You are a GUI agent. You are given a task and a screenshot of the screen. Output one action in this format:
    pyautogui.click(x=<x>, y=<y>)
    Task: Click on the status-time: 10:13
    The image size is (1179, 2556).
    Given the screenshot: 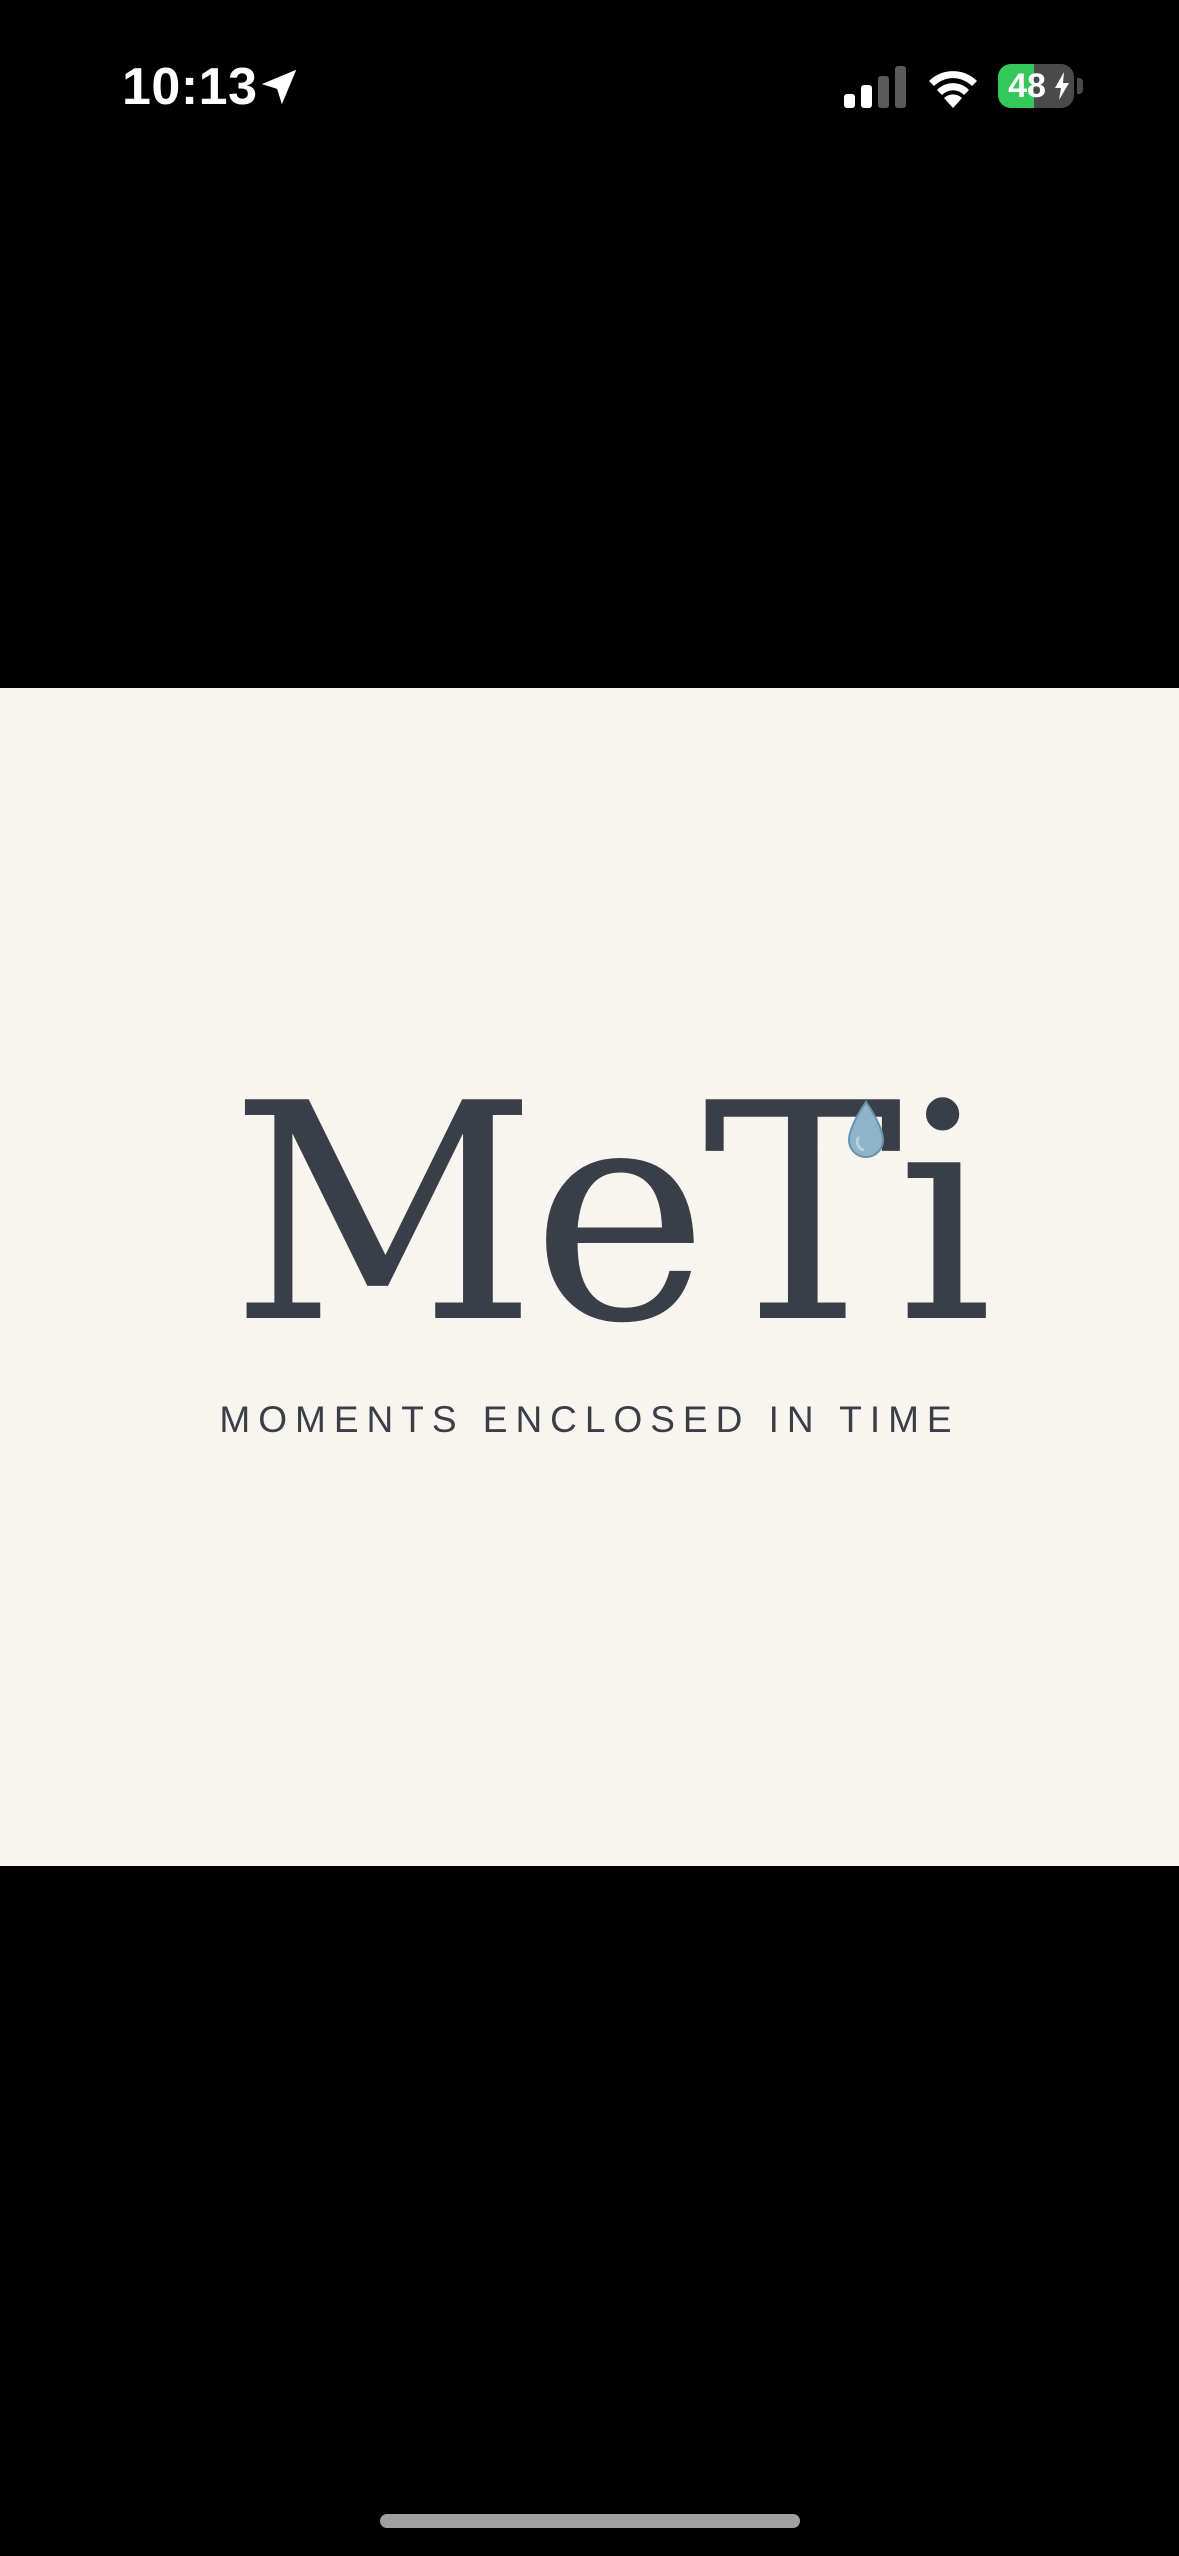 What is the action you would take?
    pyautogui.click(x=190, y=87)
    